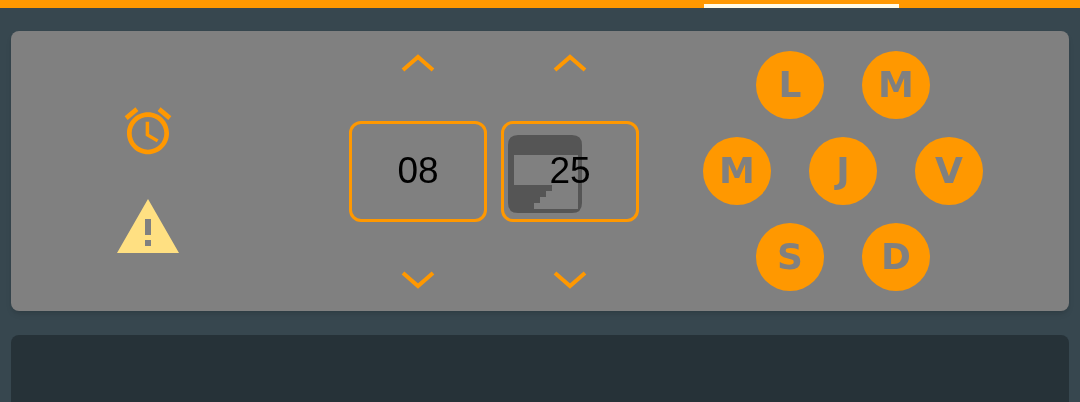  Describe the element at coordinates (790, 85) in the screenshot. I see `day-toggle: L` at that location.